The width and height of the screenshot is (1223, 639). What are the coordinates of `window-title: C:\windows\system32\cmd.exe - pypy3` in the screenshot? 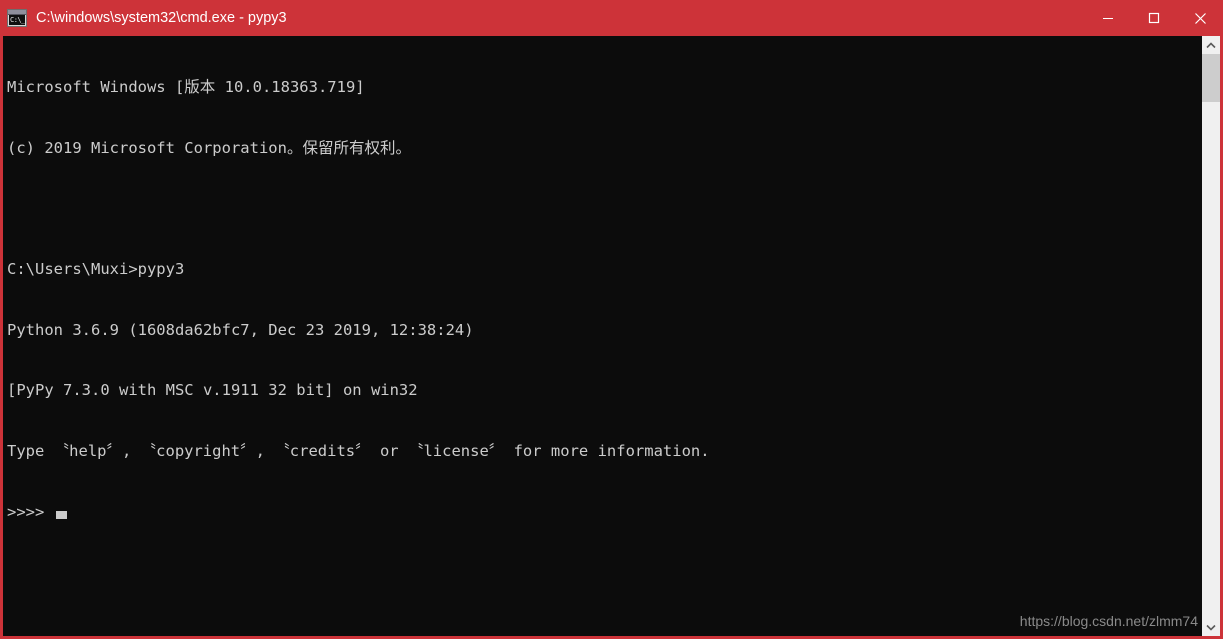 It's located at (161, 18).